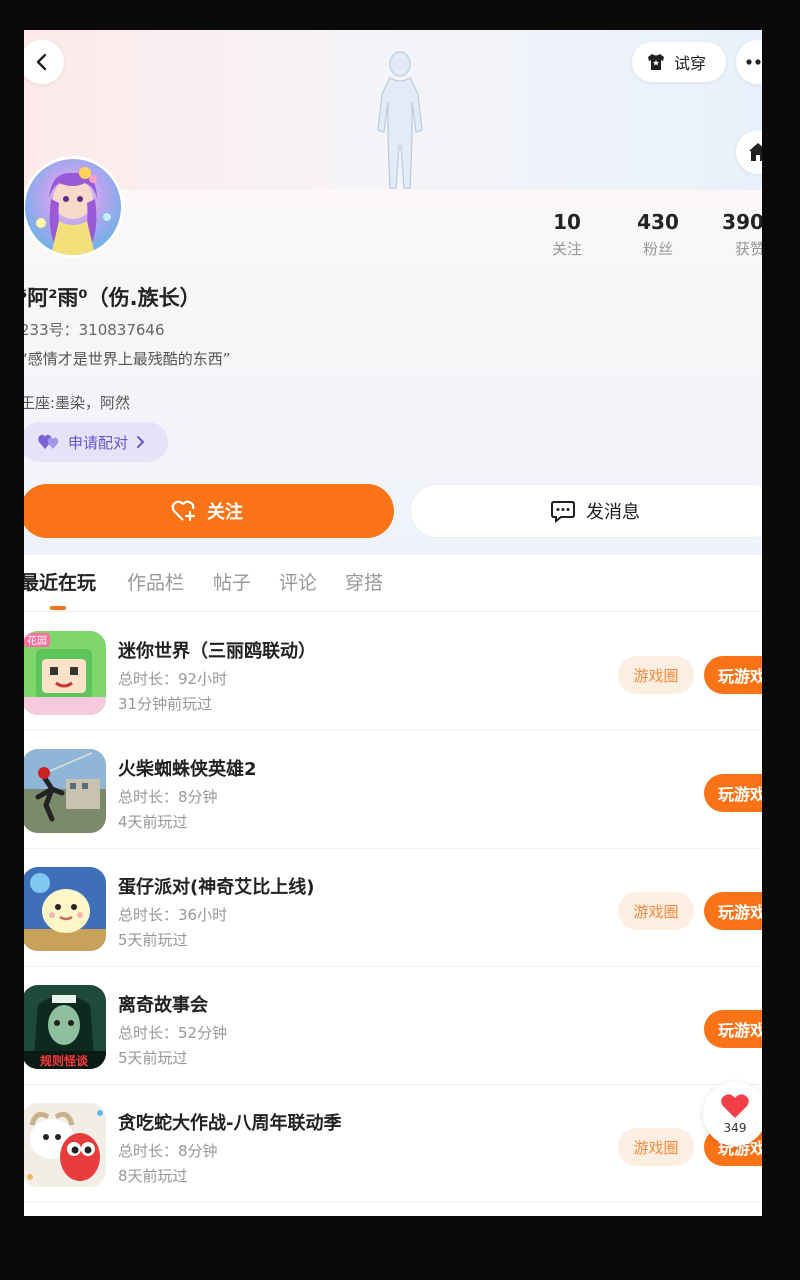 This screenshot has width=800, height=1280. I want to click on heart-icon, so click(735, 1106).